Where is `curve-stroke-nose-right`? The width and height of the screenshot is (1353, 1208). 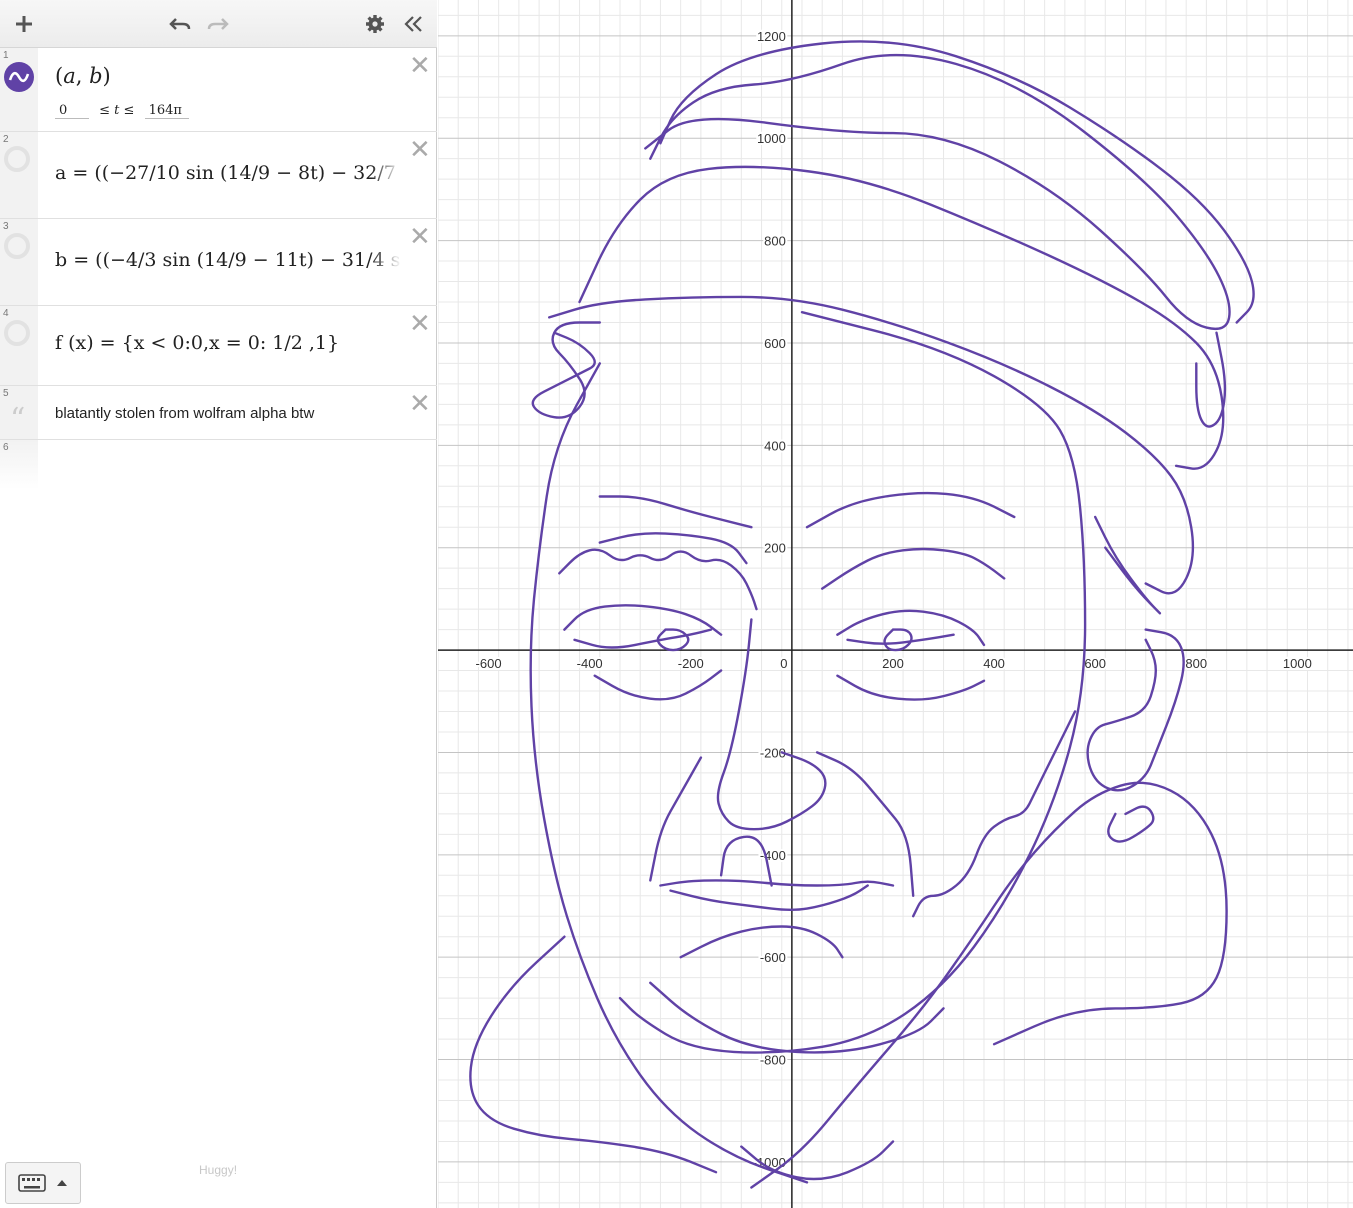 curve-stroke-nose-right is located at coordinates (865, 824).